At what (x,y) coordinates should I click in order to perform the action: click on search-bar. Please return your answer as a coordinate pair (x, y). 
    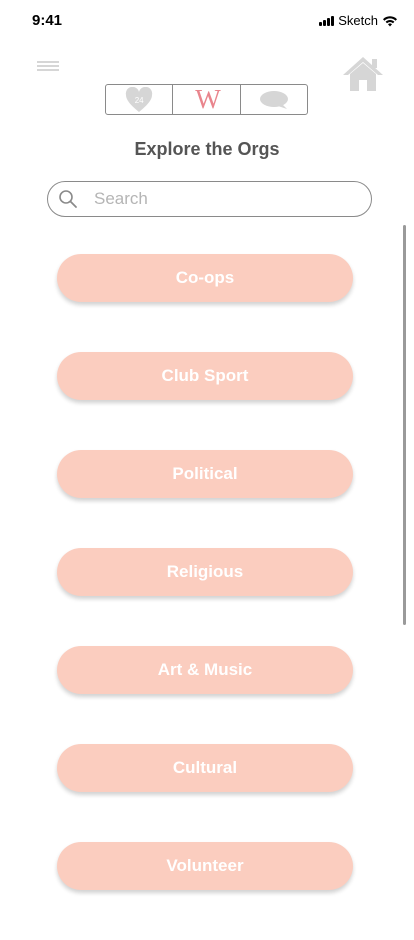
    Looking at the image, I should click on (209, 199).